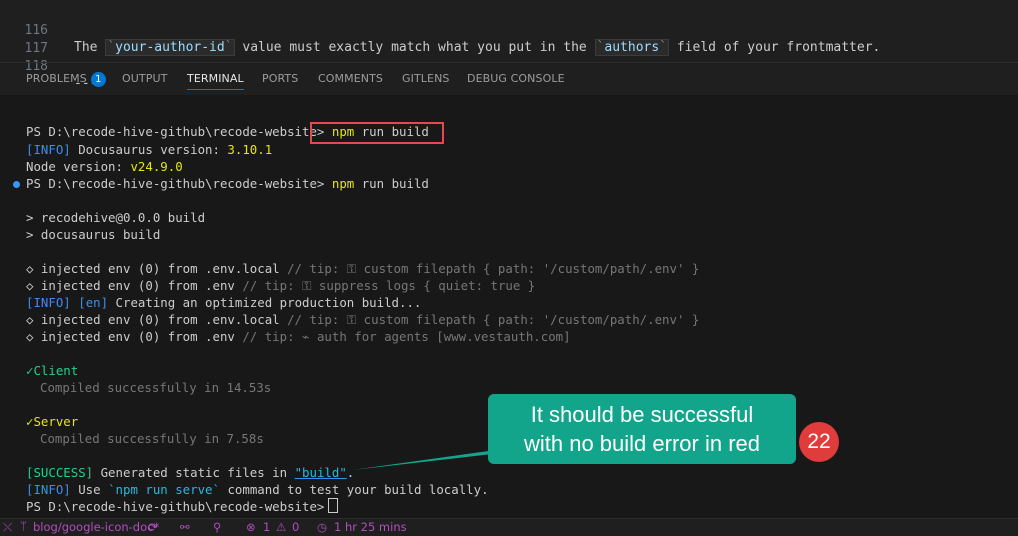 Image resolution: width=1018 pixels, height=536 pixels. I want to click on tab-gitlens: GITLENS, so click(425, 78).